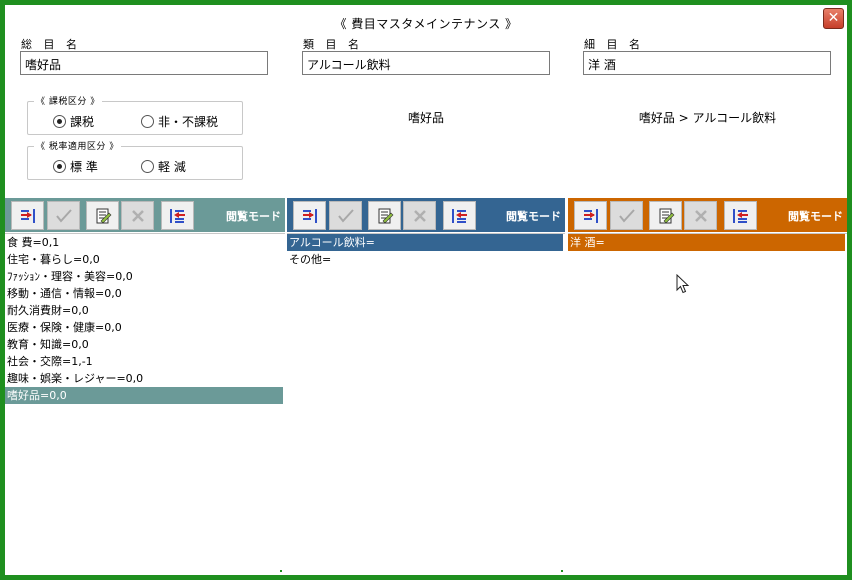 The height and width of the screenshot is (580, 852). What do you see at coordinates (188, 122) in the screenshot?
I see `radio-label: 非・不課税` at bounding box center [188, 122].